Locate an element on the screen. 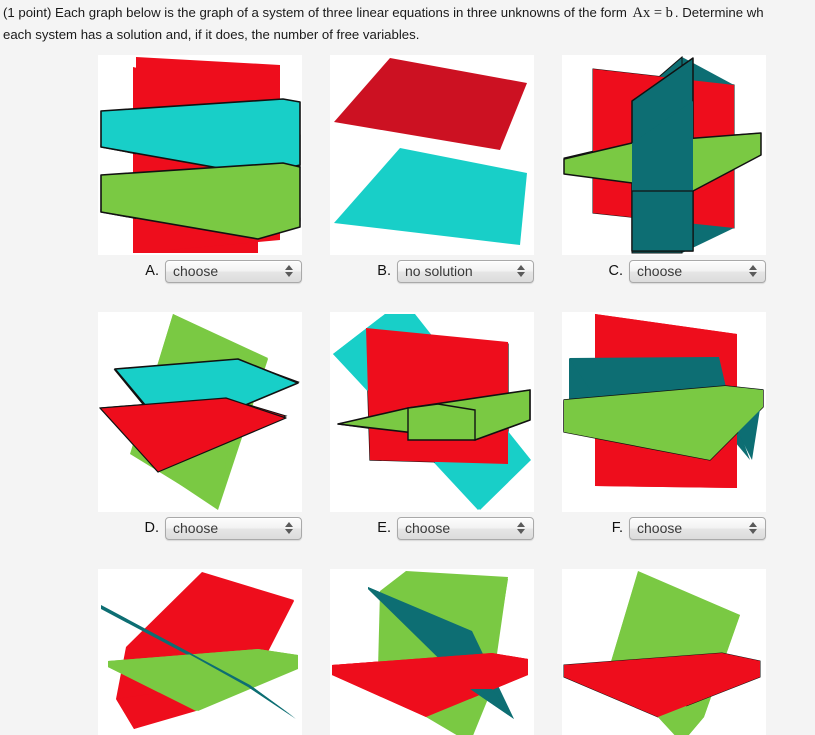 Image resolution: width=815 pixels, height=735 pixels. graph-e-svg is located at coordinates (432, 412).